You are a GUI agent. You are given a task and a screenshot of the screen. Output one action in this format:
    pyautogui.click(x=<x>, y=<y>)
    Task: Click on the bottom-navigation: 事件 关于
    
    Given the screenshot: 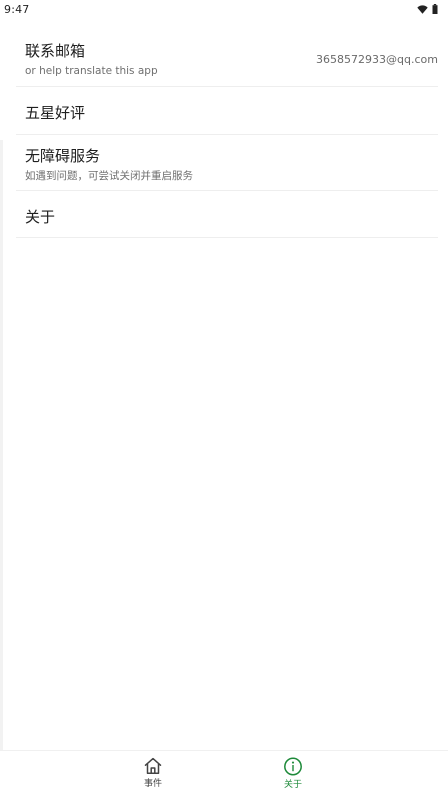 What is the action you would take?
    pyautogui.click(x=224, y=773)
    